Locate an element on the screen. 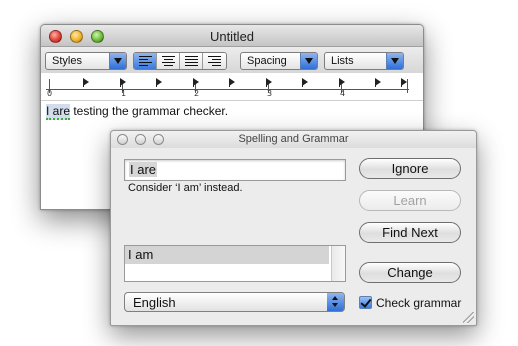  alignment-group is located at coordinates (180, 61).